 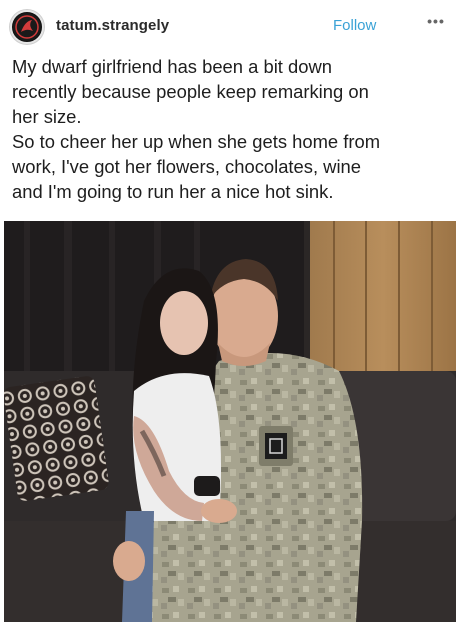 I want to click on avatar, so click(x=27, y=27).